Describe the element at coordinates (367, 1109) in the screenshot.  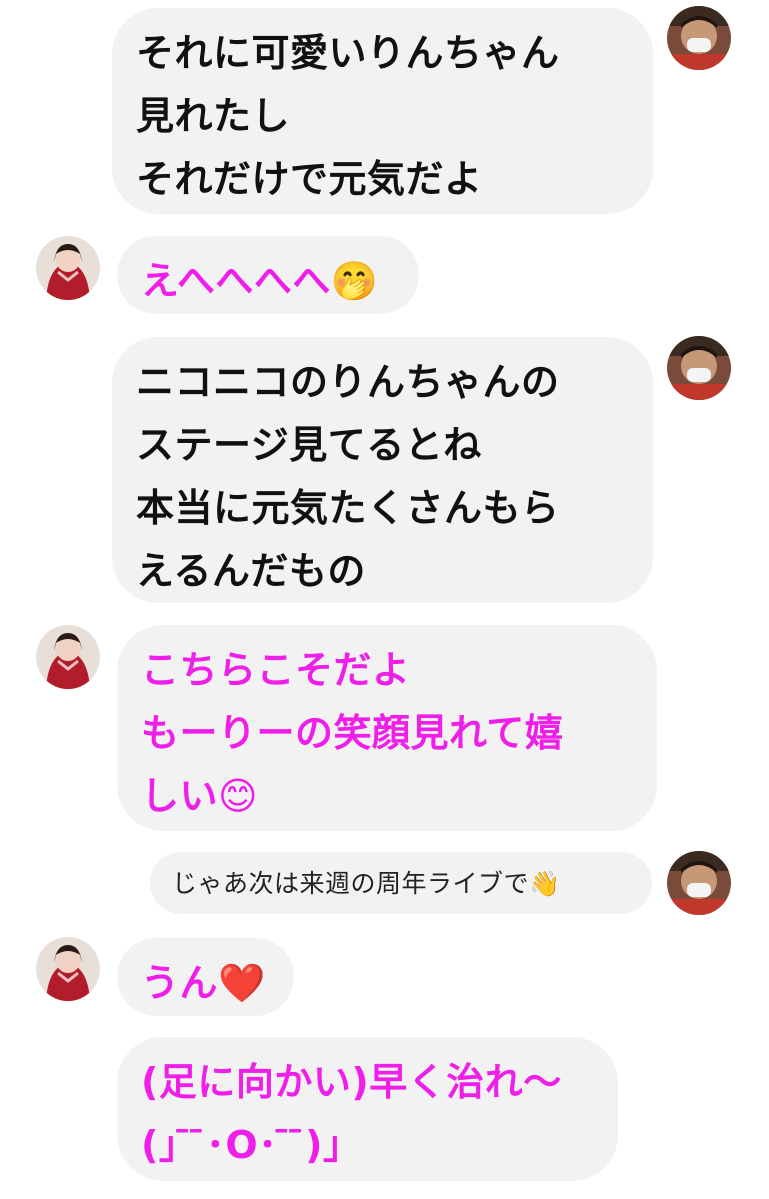
I see `message-bubble-7: (足に向かい)早く治れ〜 (｣ ̄ ̄･O･ ̄ ̄)｣` at that location.